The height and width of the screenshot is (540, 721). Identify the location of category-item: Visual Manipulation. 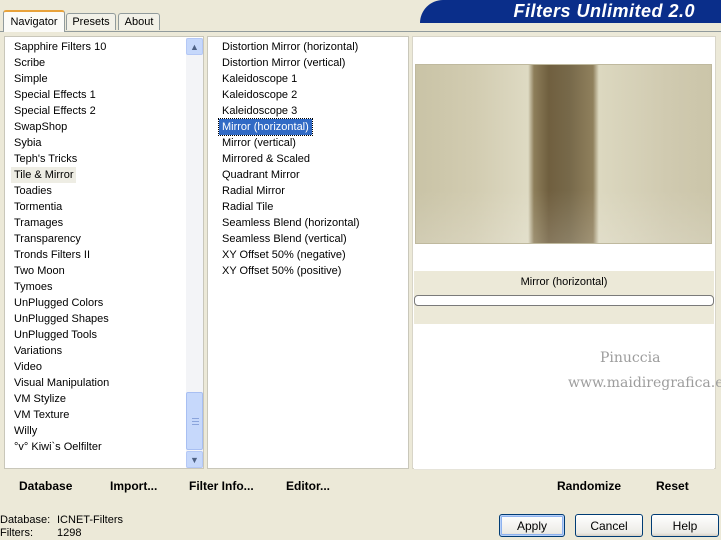
(61, 383).